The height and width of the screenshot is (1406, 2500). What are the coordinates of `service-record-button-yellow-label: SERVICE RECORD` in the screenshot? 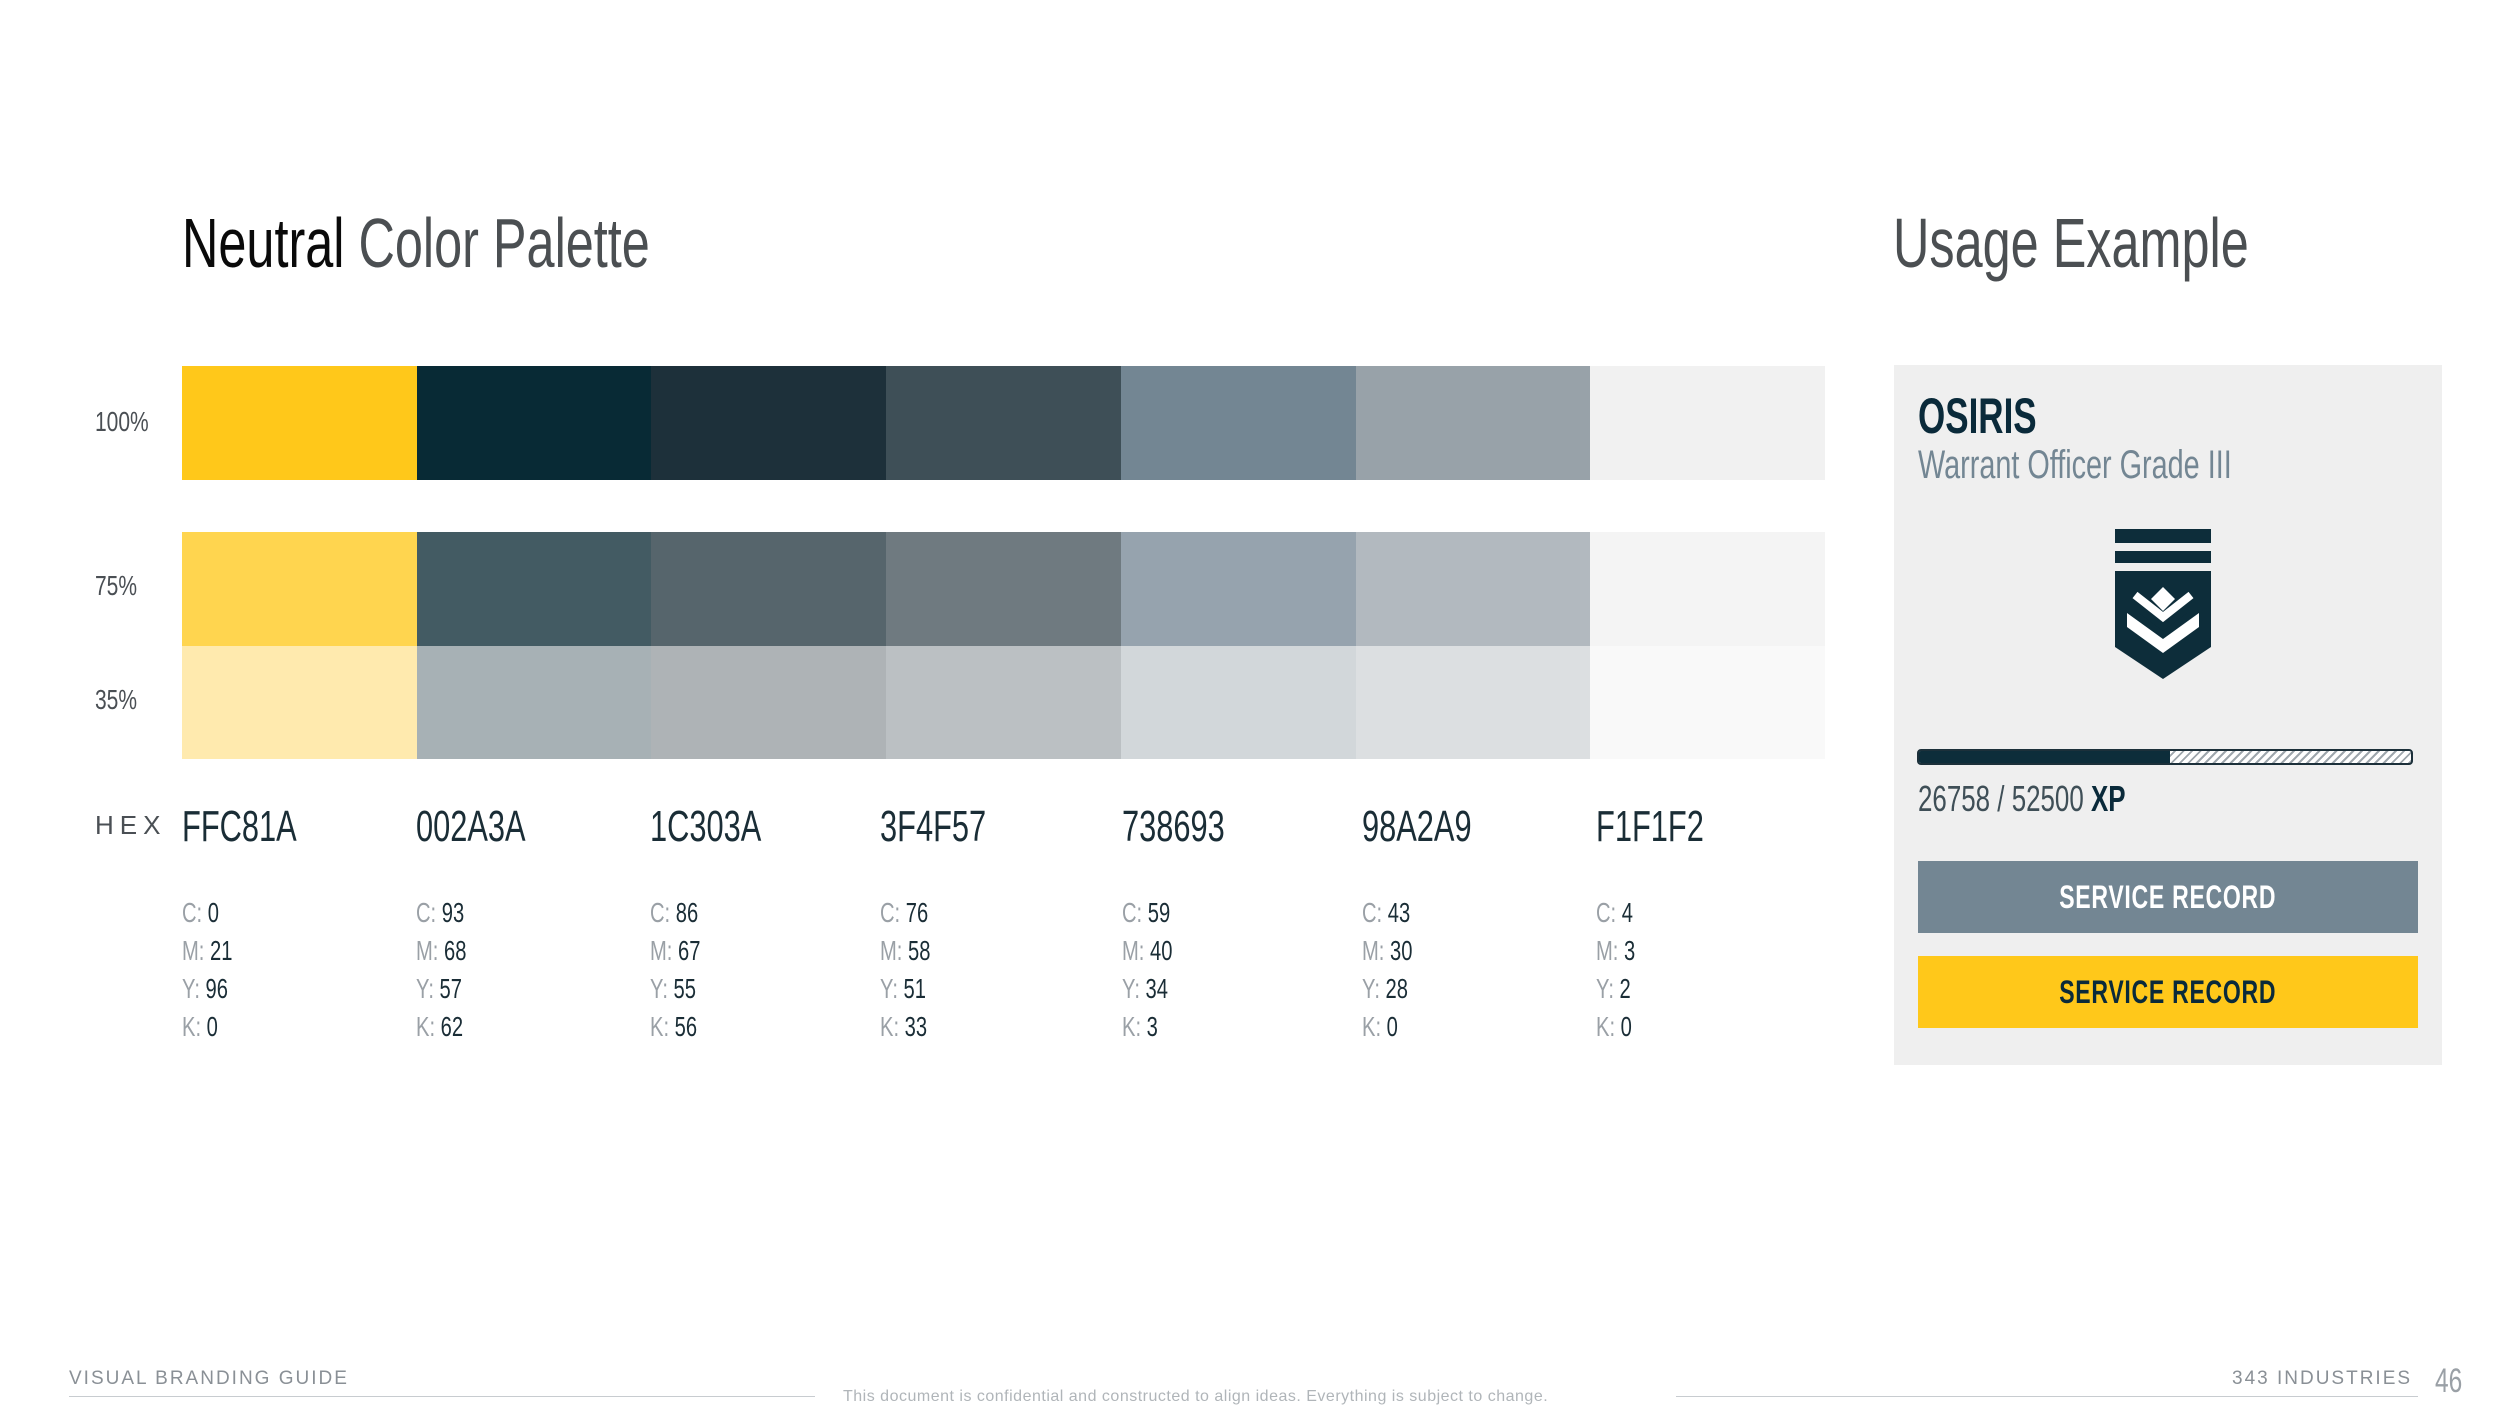 It's located at (2168, 991).